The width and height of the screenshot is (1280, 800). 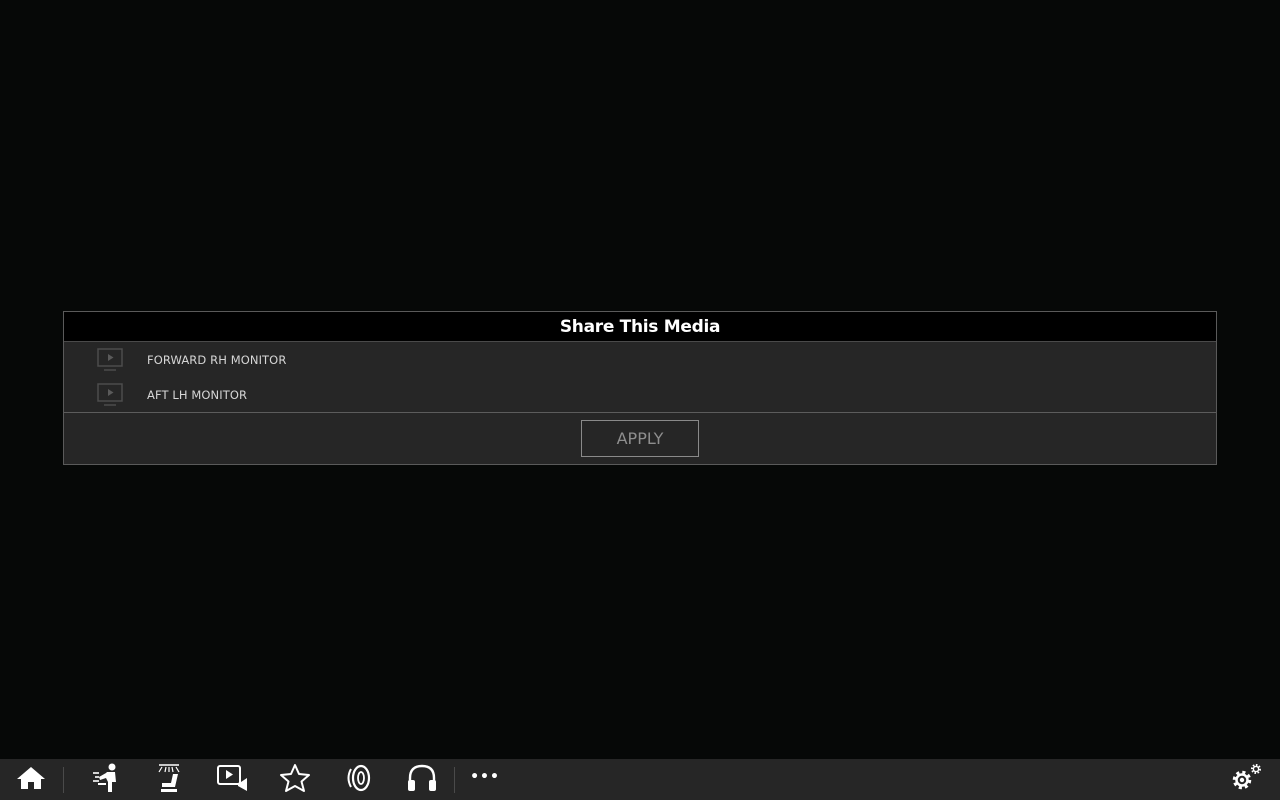 What do you see at coordinates (640, 359) in the screenshot?
I see `monitor-item-forward-rh: FORWARD RH MONITOR` at bounding box center [640, 359].